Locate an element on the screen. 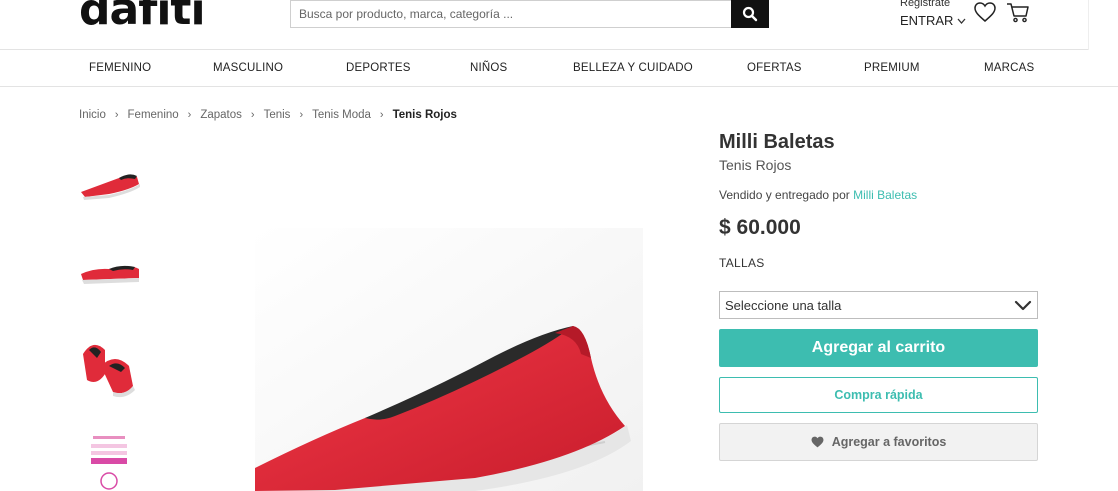 The height and width of the screenshot is (491, 1118). account-menu: Registrate ENTRAR is located at coordinates (933, 13).